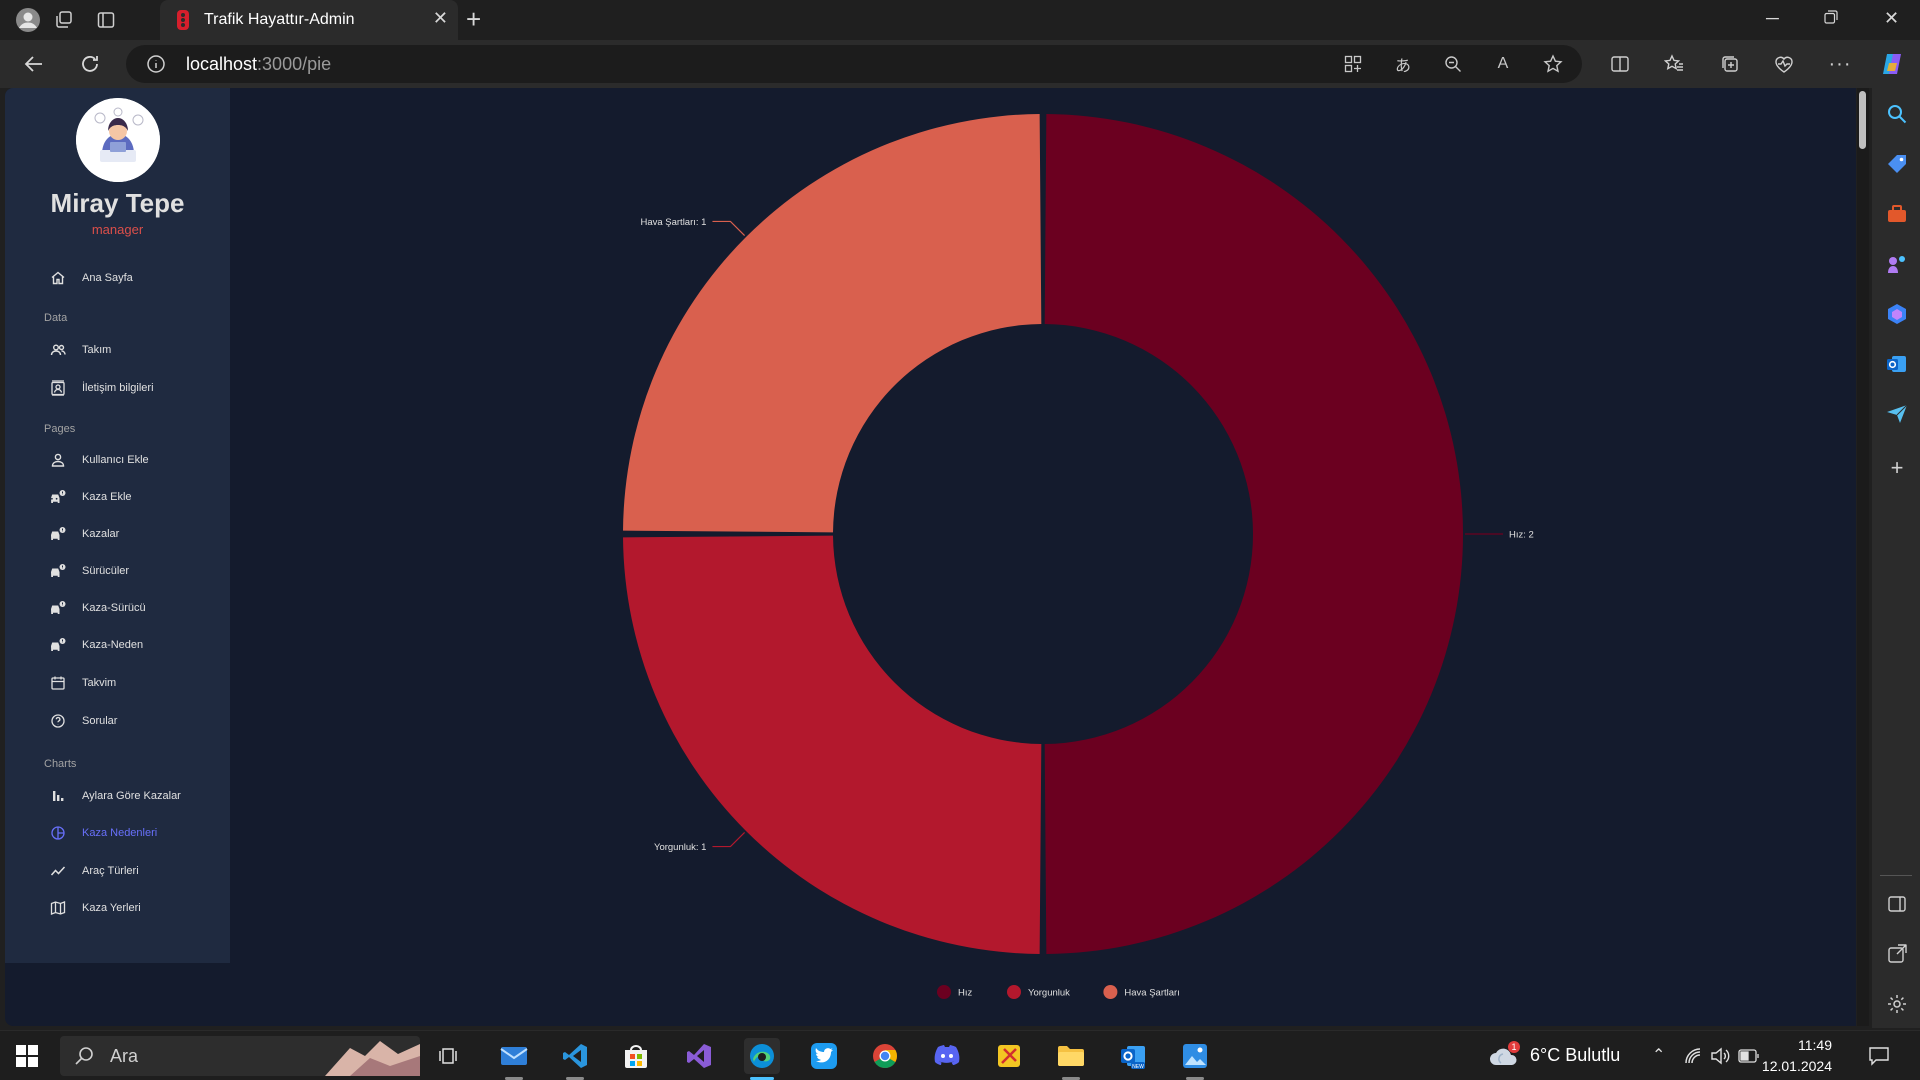 The width and height of the screenshot is (1920, 1080). Describe the element at coordinates (1897, 468) in the screenshot. I see `add-icon: +` at that location.